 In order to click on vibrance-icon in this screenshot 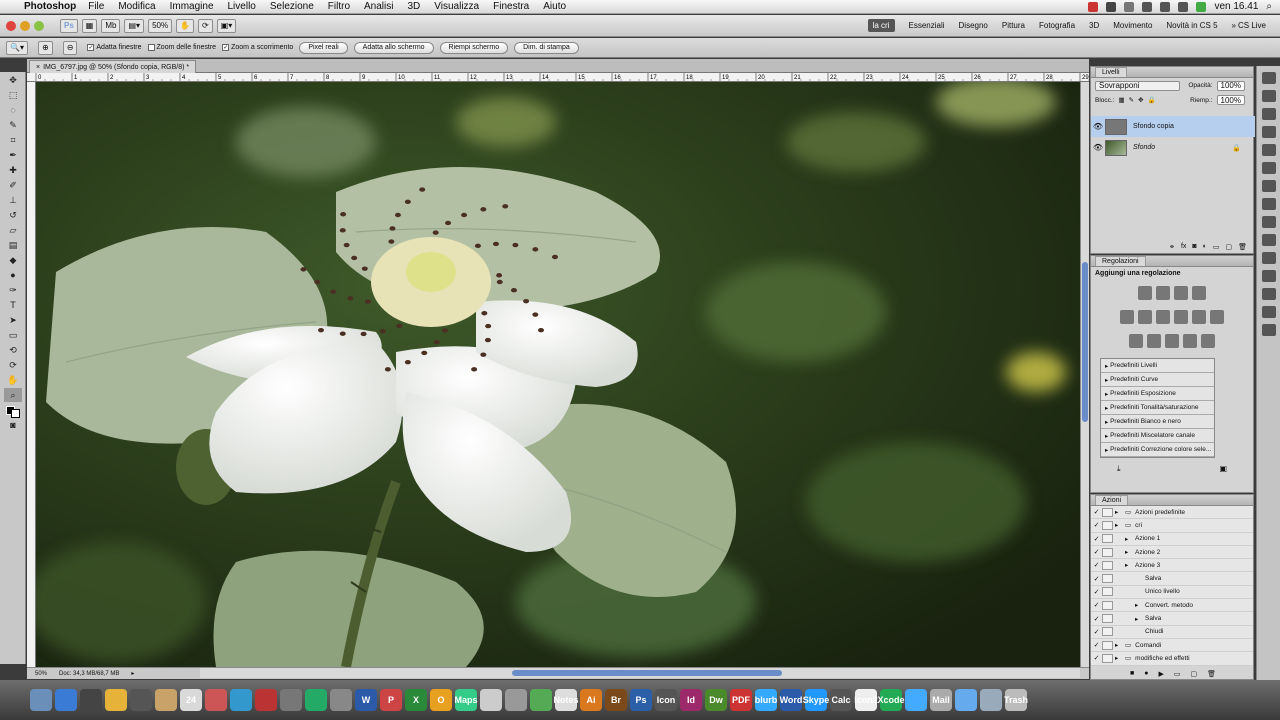, I will do `click(1127, 317)`.